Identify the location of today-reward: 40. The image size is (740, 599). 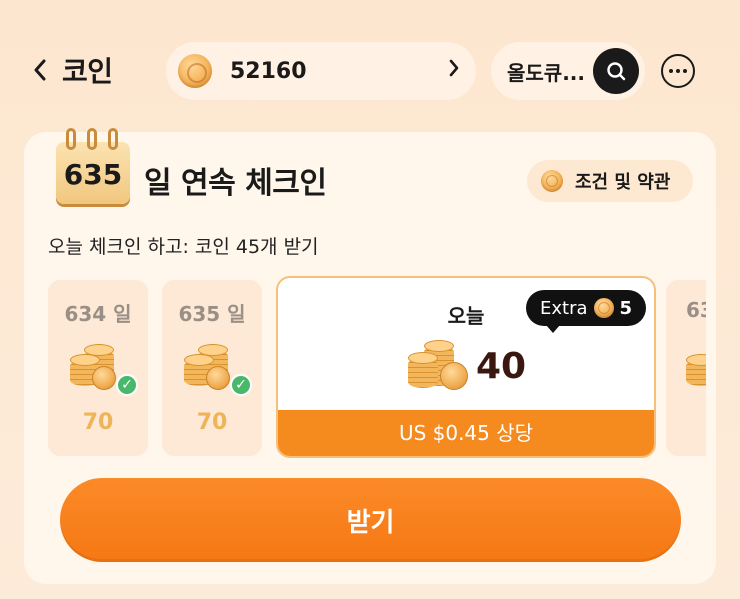
(501, 366).